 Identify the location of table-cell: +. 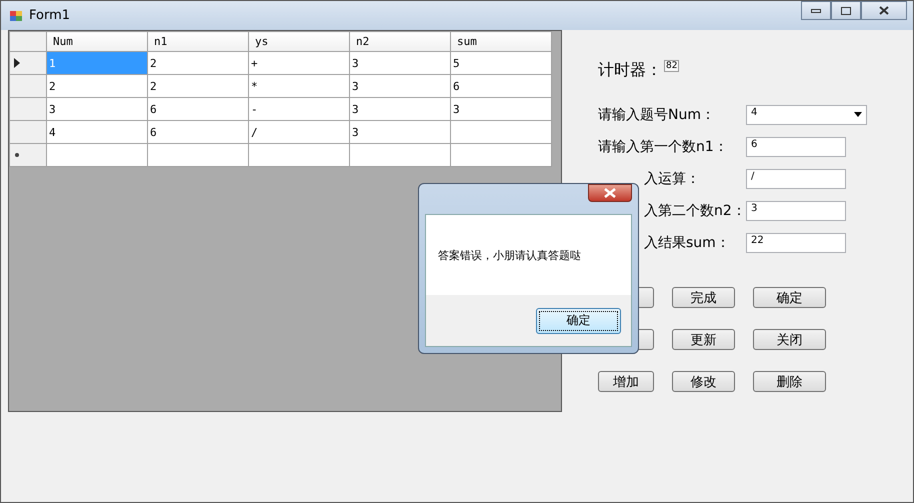
(299, 63).